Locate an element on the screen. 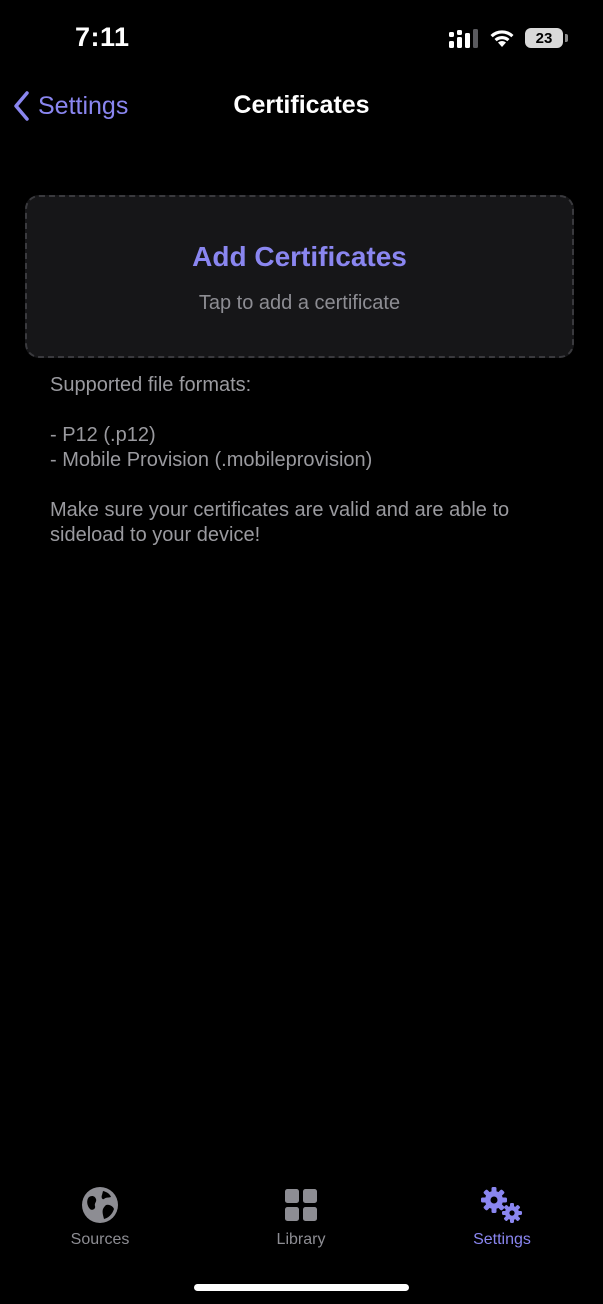  format-item: - P12 (.p12) is located at coordinates (103, 435).